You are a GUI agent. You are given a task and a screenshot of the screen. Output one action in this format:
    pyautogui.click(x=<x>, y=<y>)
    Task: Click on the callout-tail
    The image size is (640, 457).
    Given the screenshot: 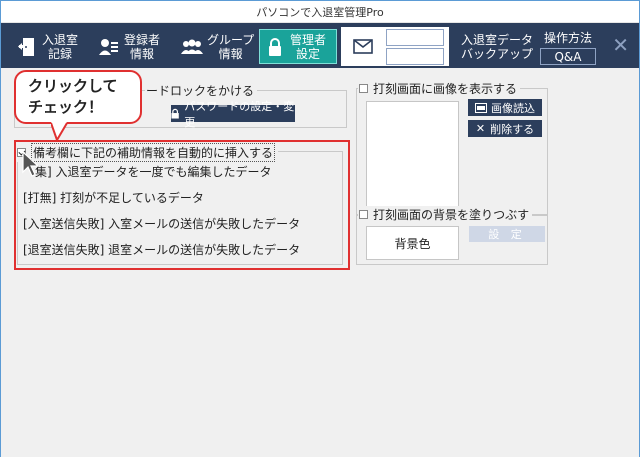 What is the action you would take?
    pyautogui.click(x=59, y=132)
    